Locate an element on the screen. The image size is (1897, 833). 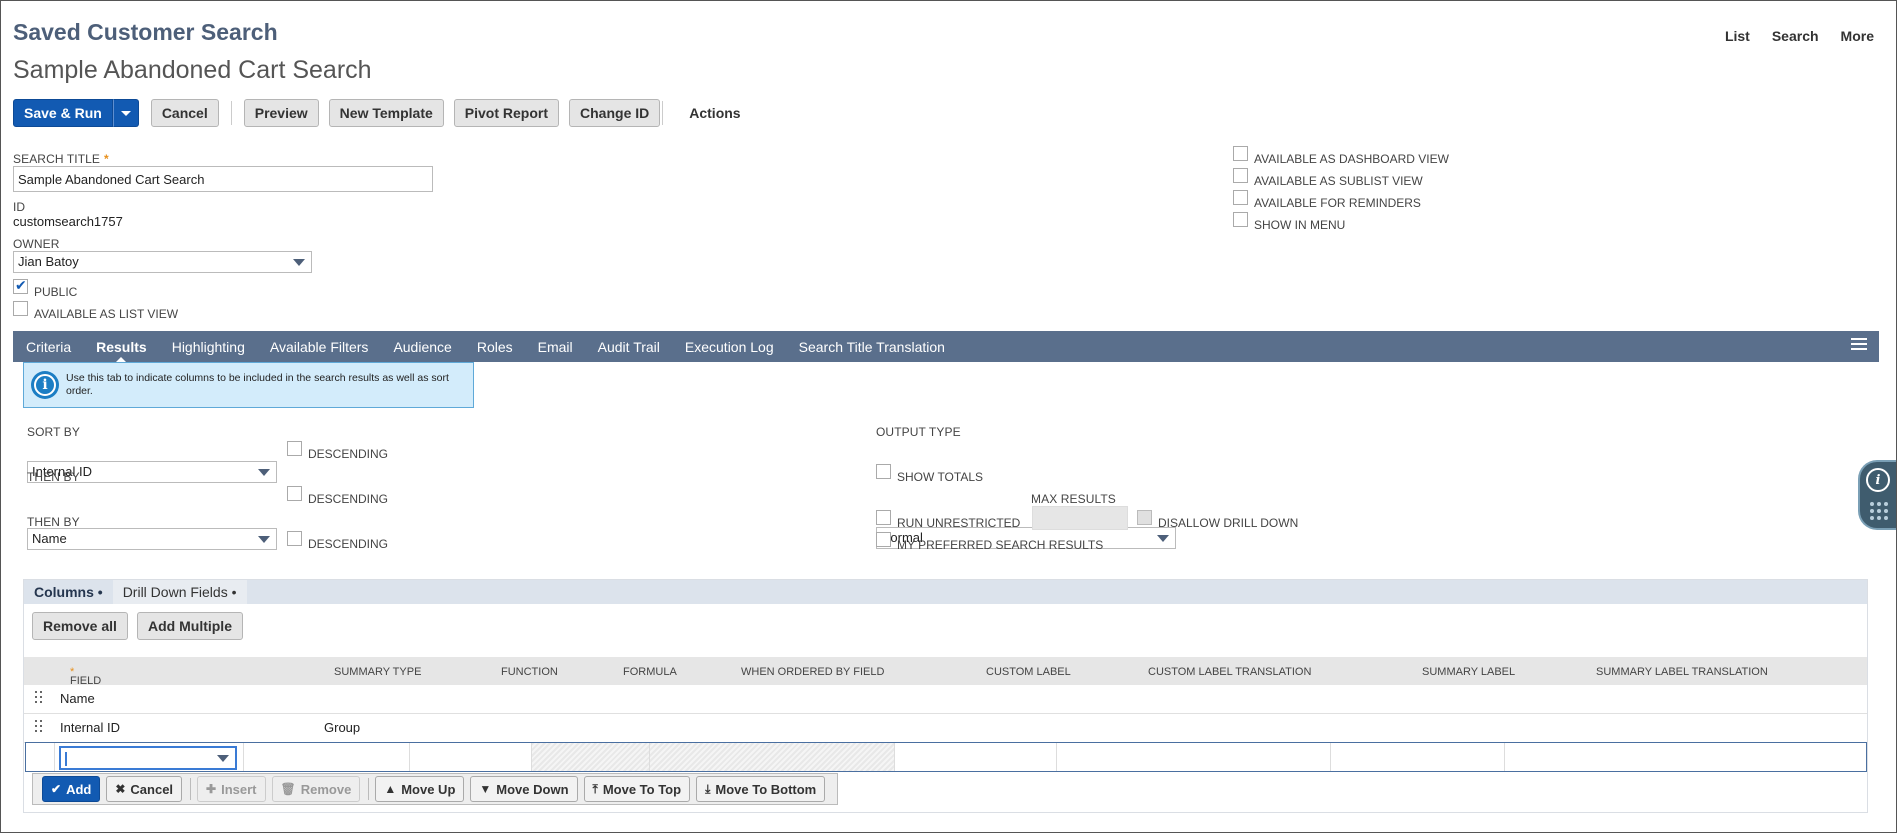
search-link: Search is located at coordinates (1795, 36).